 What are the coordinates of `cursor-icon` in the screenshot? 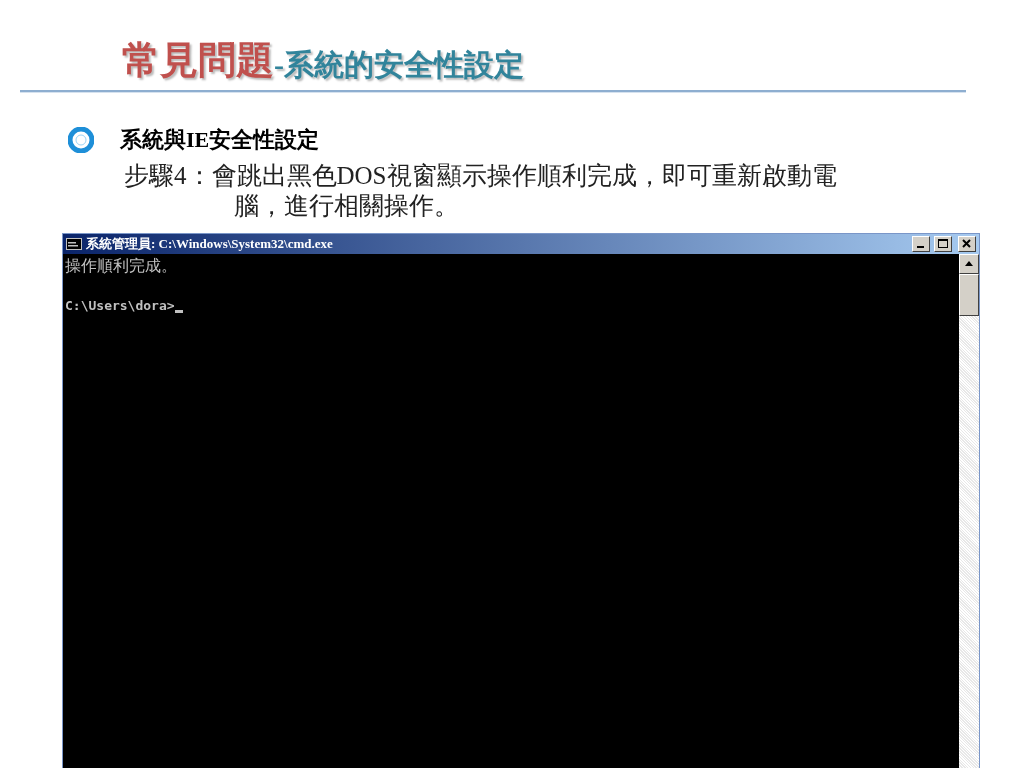 It's located at (178, 311).